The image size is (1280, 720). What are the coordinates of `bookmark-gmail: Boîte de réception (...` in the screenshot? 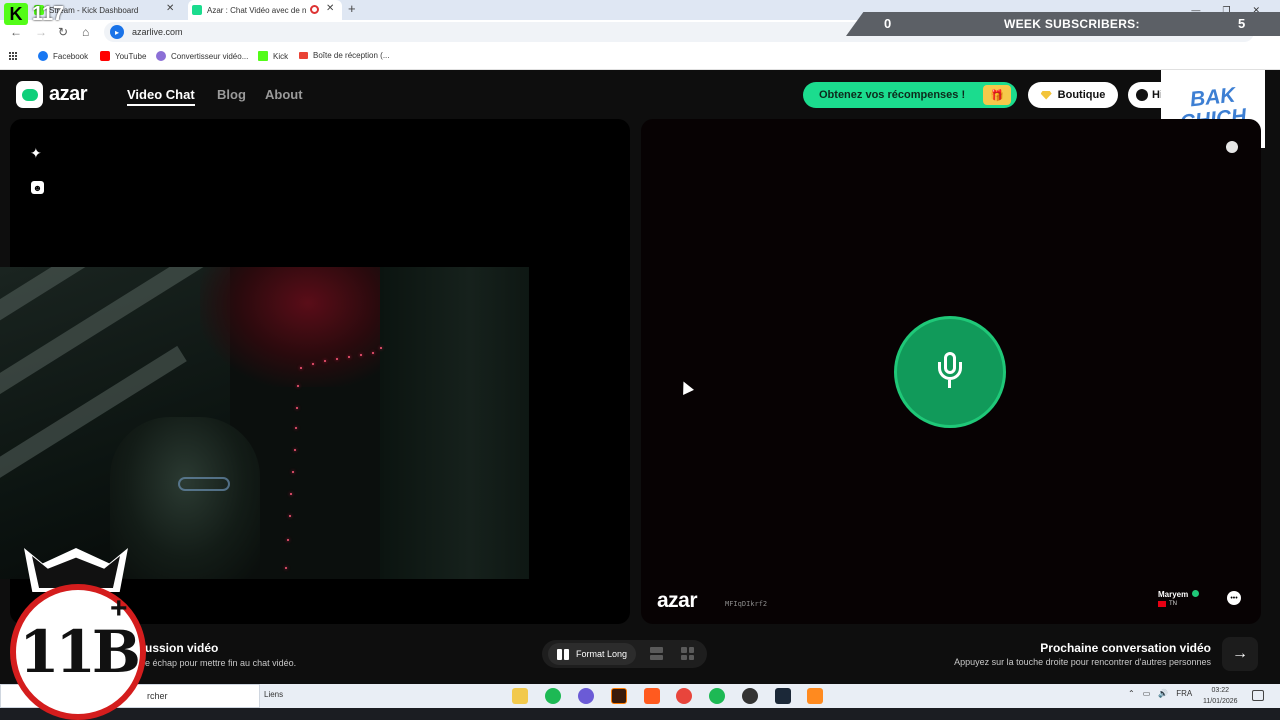 It's located at (344, 55).